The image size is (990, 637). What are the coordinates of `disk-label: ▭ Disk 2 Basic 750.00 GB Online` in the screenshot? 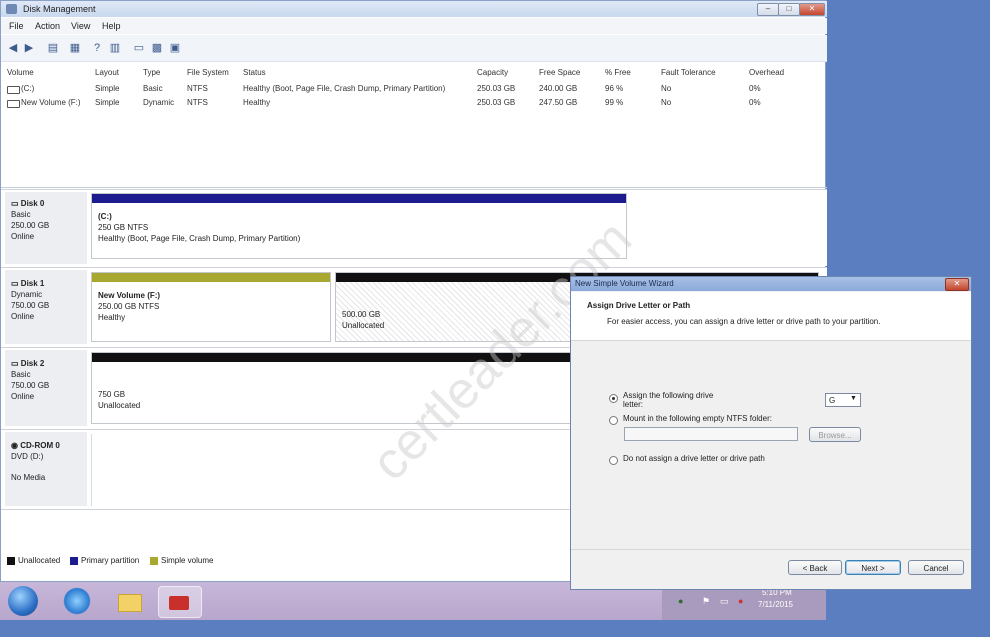 It's located at (46, 388).